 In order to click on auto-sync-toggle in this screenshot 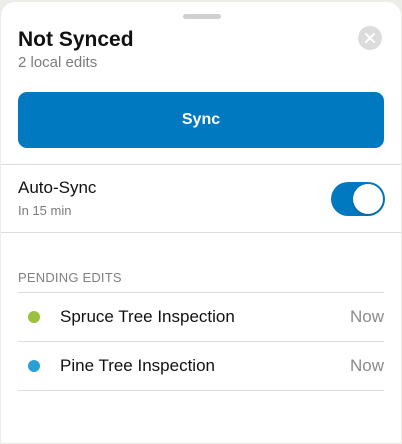, I will do `click(358, 199)`.